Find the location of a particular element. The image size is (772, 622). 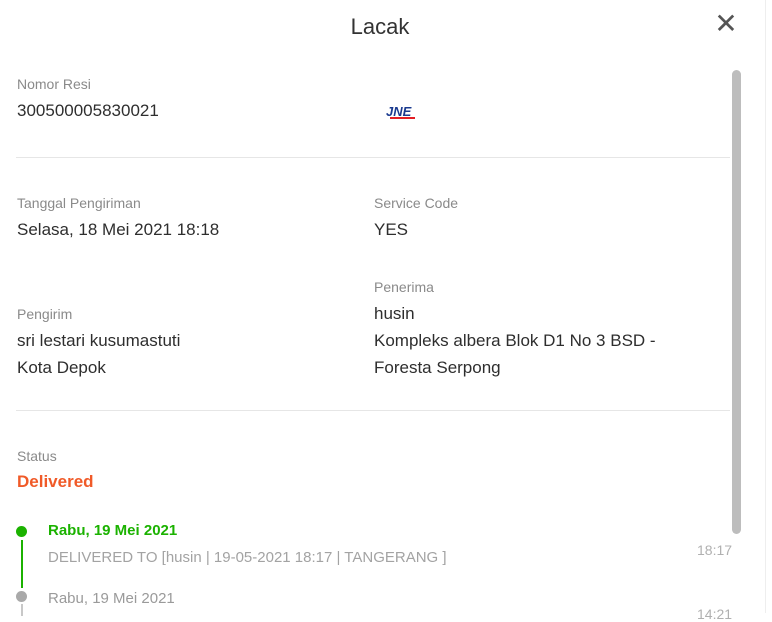

shipping-date-label: Tanggal Pengiriman is located at coordinates (79, 203).